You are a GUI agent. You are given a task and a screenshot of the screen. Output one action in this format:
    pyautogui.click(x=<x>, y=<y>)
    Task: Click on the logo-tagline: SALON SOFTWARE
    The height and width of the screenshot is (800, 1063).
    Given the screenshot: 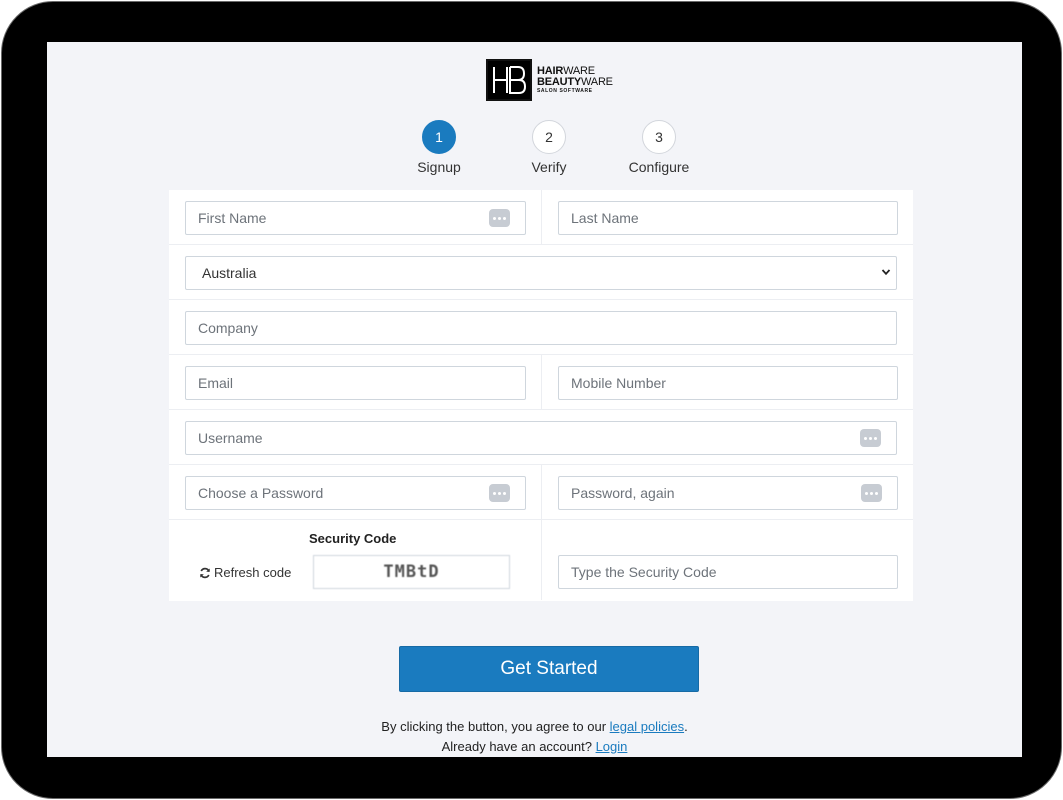 What is the action you would take?
    pyautogui.click(x=565, y=90)
    